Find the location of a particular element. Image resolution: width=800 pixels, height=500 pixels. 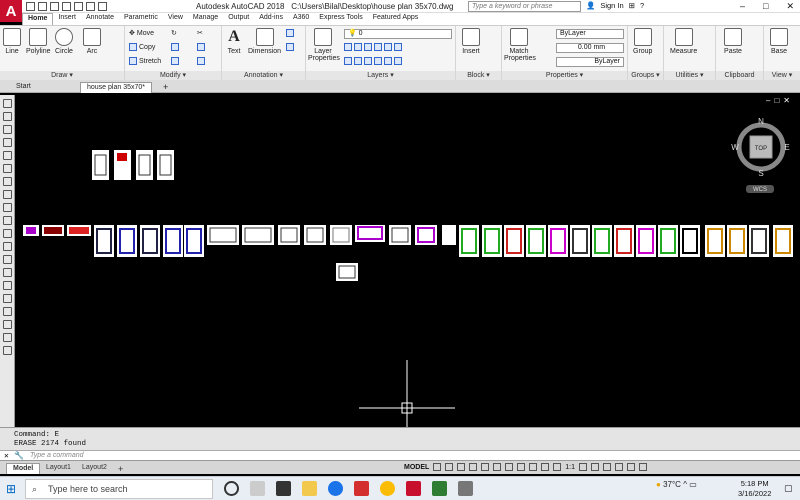

tab-view: View is located at coordinates (175, 19).